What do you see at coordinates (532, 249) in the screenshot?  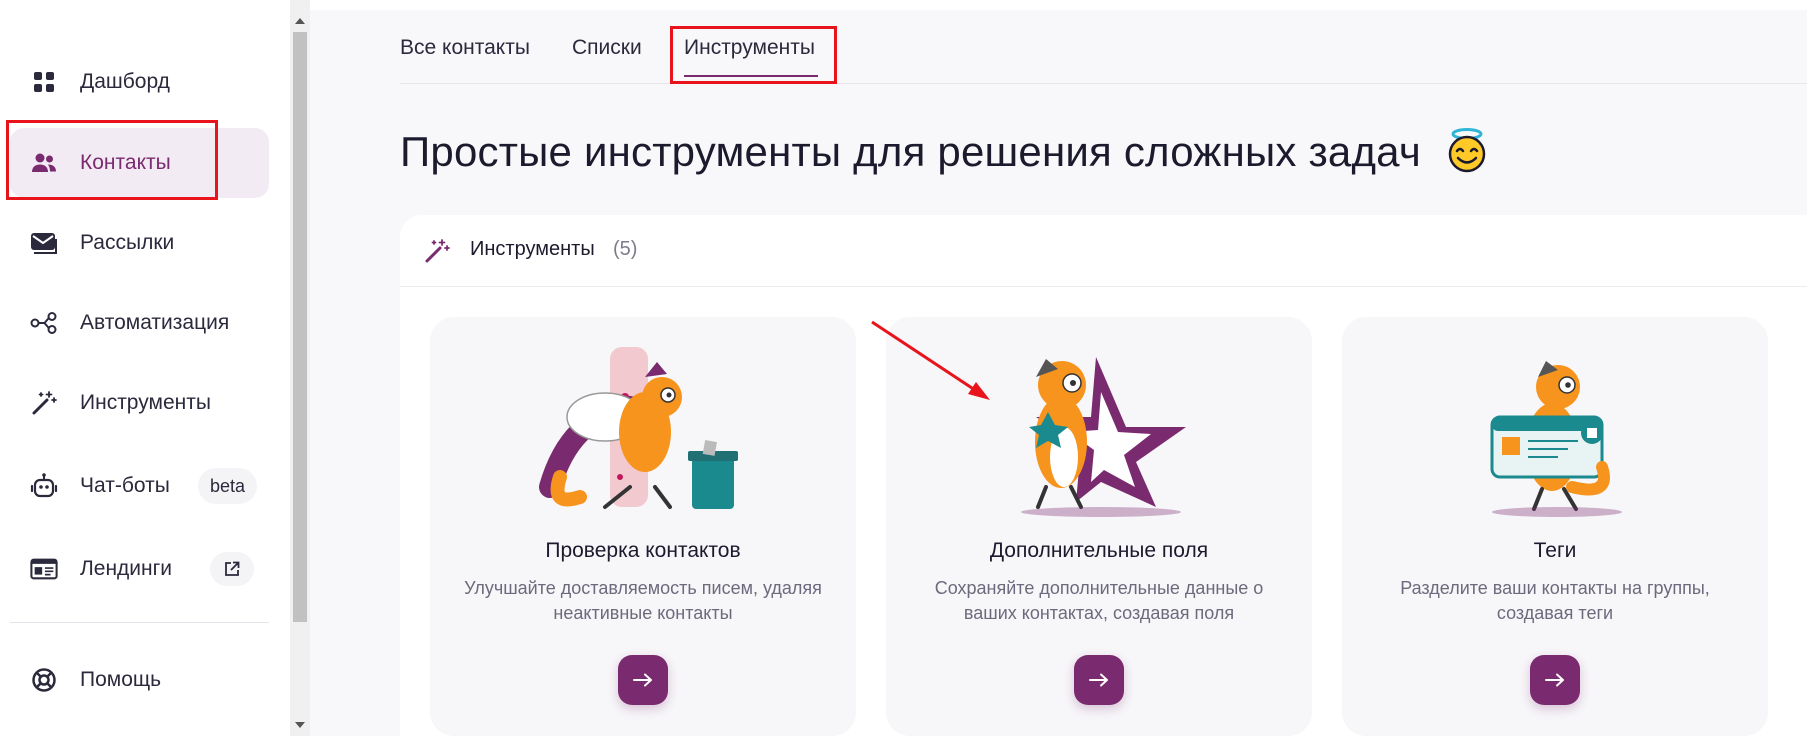 I see `tools-panel-title: Инструменты` at bounding box center [532, 249].